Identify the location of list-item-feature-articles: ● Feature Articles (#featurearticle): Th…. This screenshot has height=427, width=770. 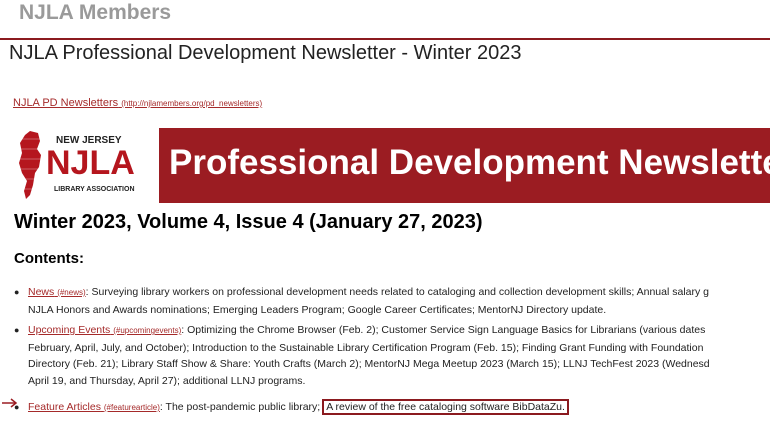
(291, 408).